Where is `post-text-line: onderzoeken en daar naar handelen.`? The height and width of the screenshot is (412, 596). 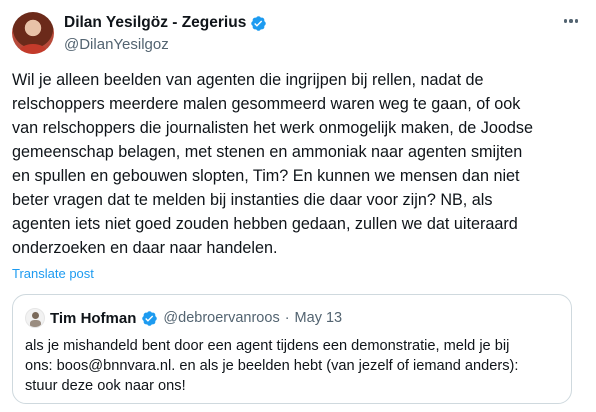
post-text-line: onderzoeken en daar naar handelen. is located at coordinates (145, 248).